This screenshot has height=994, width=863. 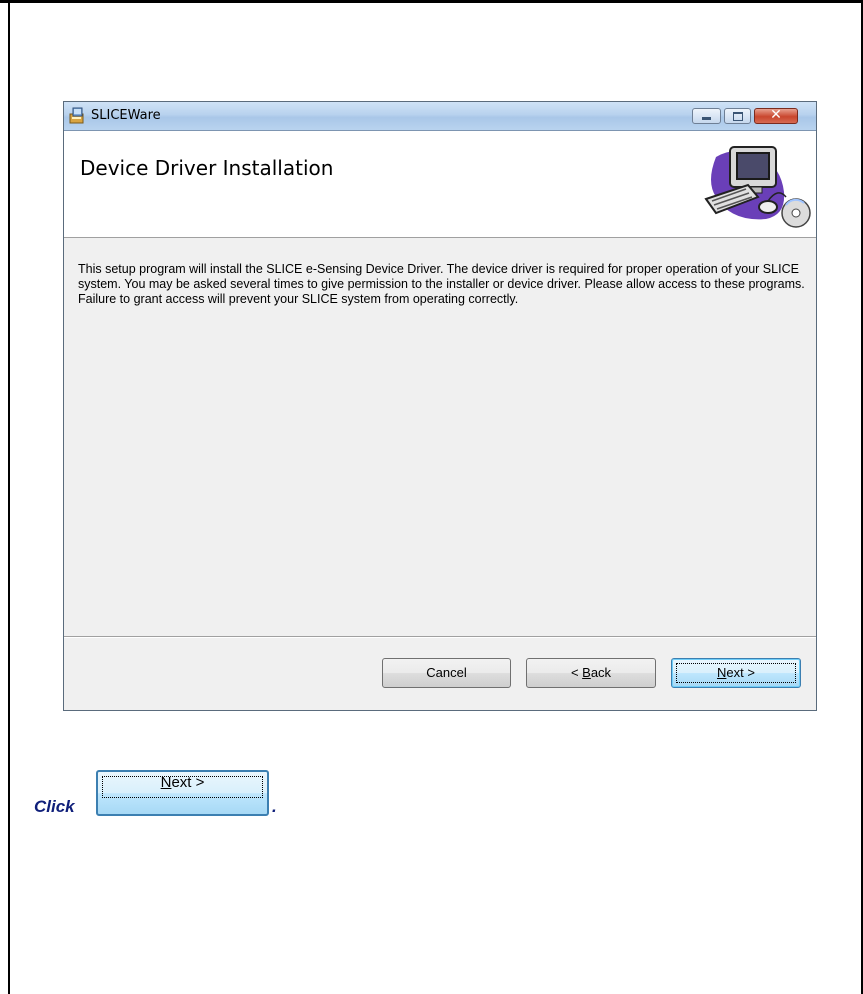 What do you see at coordinates (440, 637) in the screenshot?
I see `footer-separator` at bounding box center [440, 637].